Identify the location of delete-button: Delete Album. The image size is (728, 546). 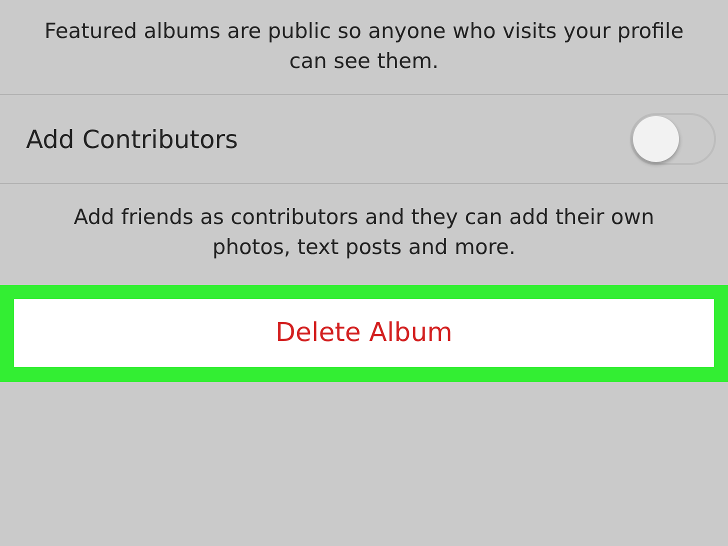
(364, 333).